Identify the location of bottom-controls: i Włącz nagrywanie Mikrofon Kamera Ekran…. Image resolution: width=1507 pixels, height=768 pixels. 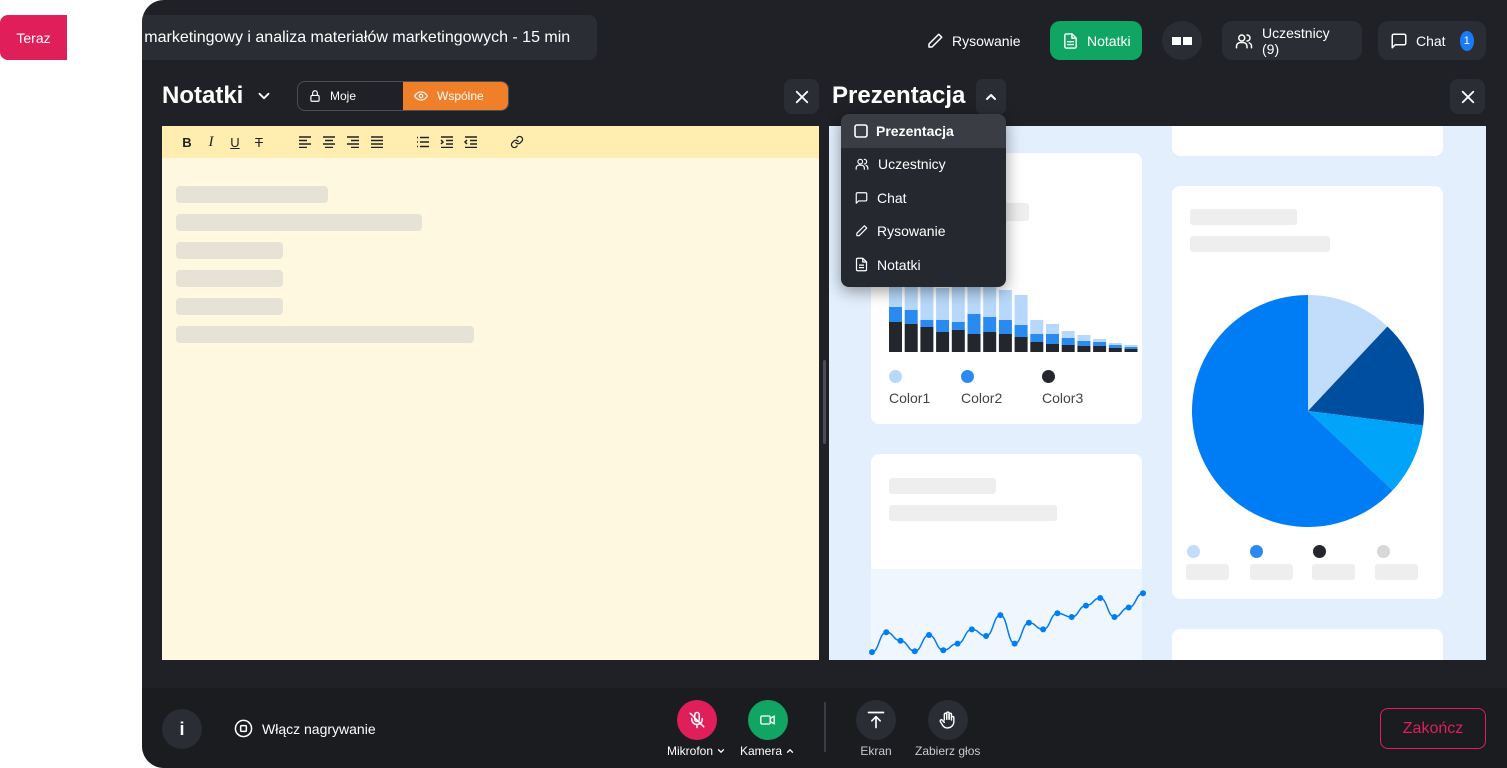
(824, 728).